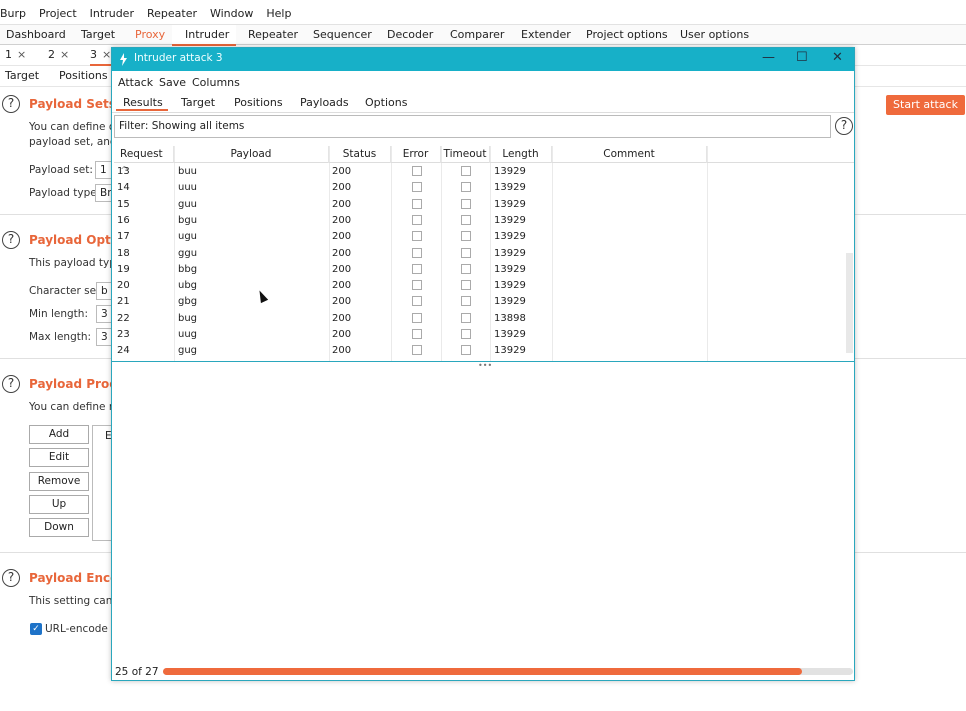  Describe the element at coordinates (416, 154) in the screenshot. I see `column-error: Error` at that location.